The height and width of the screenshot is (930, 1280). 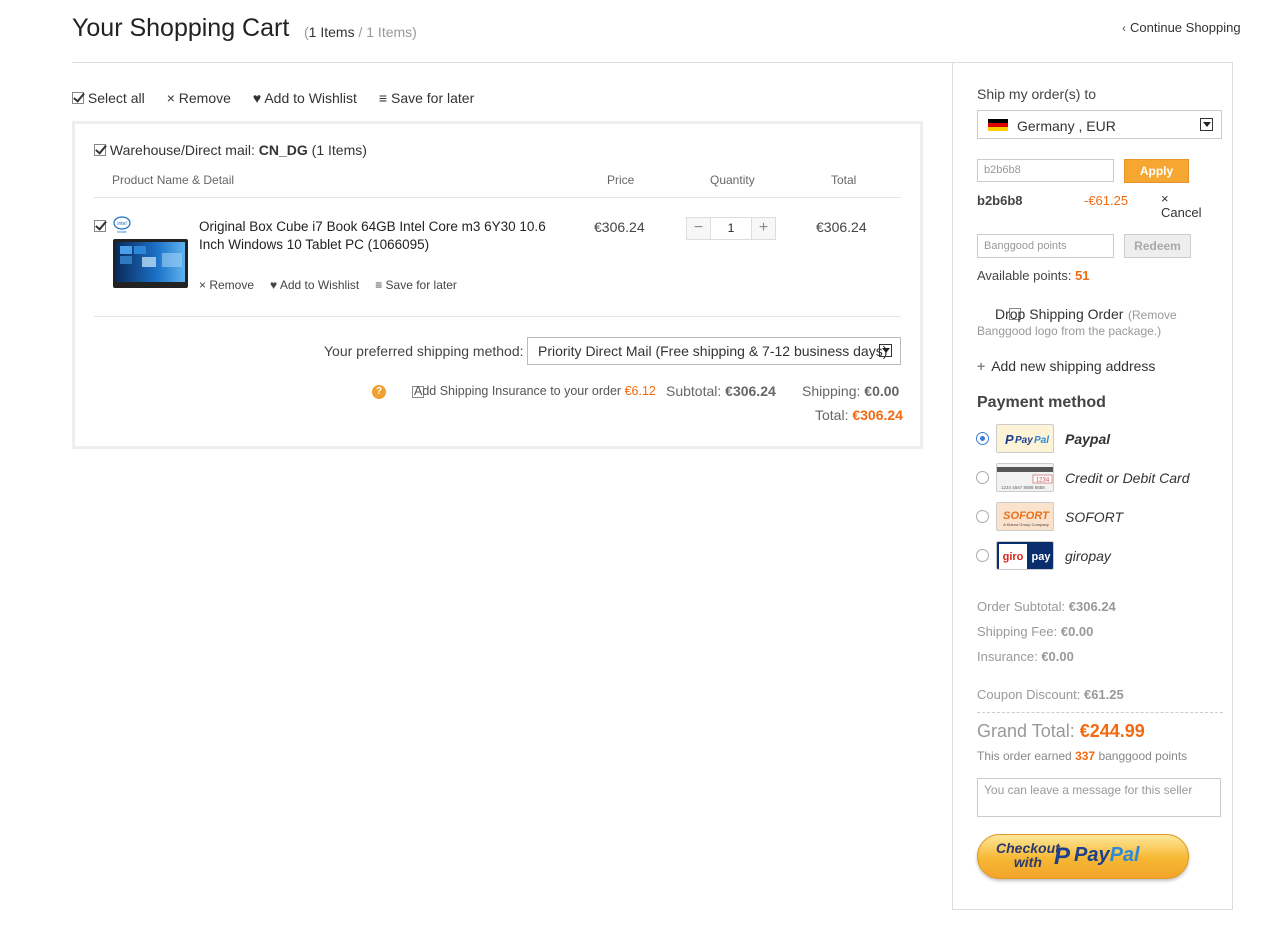 What do you see at coordinates (150, 252) in the screenshot?
I see `product-image: intel inside` at bounding box center [150, 252].